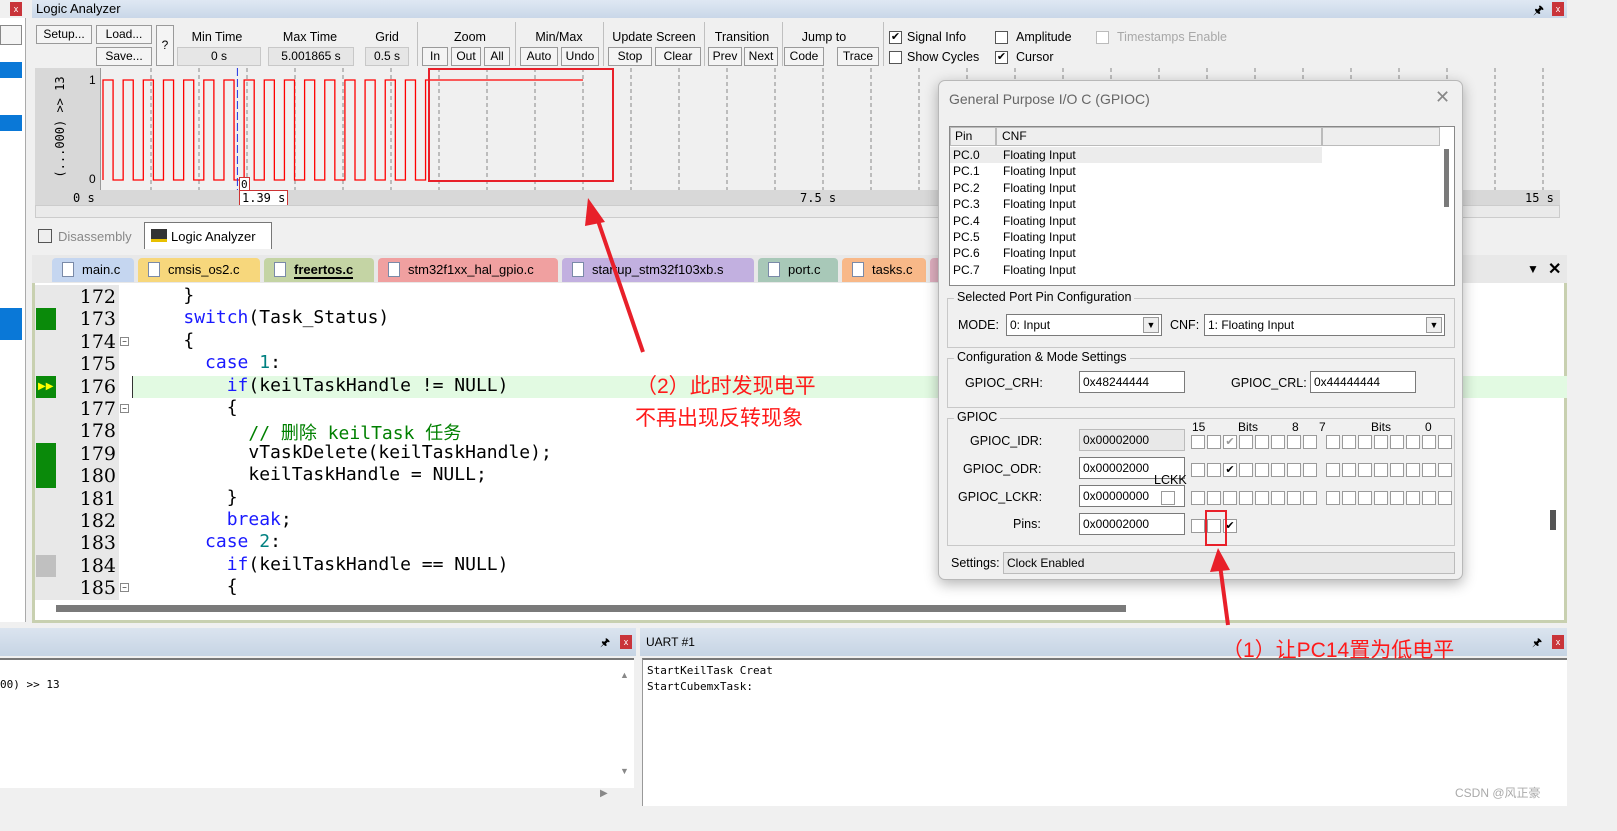  I want to click on annotation-note1: （1）让PC14置为低电平, so click(1338, 650).